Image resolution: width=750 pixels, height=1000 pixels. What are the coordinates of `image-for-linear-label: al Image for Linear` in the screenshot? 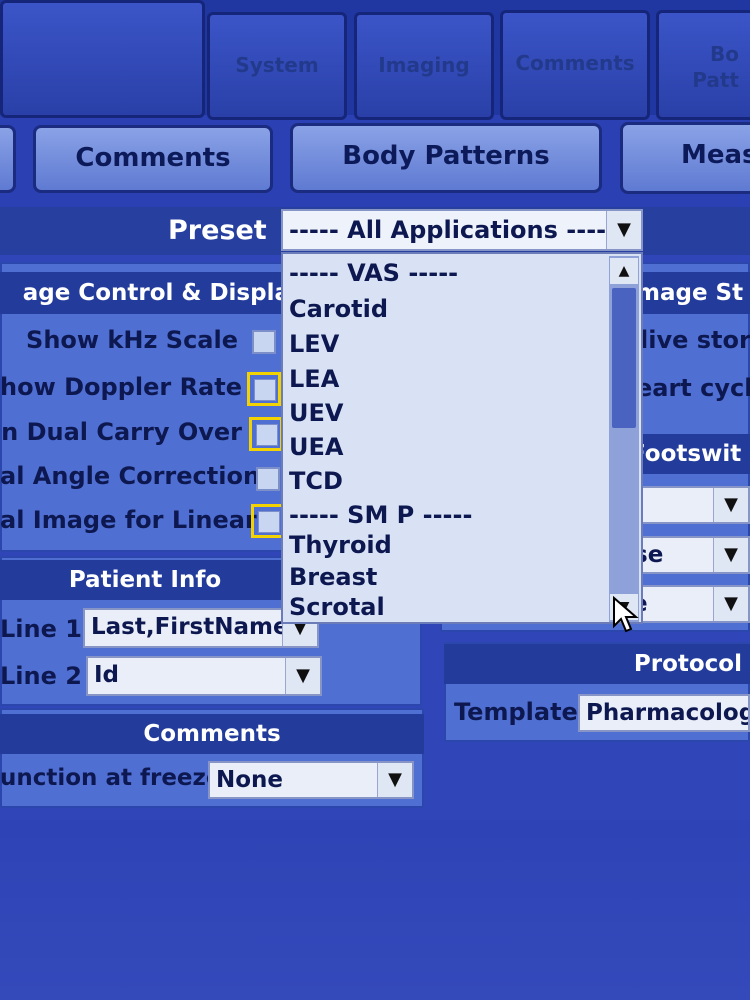 It's located at (128, 520).